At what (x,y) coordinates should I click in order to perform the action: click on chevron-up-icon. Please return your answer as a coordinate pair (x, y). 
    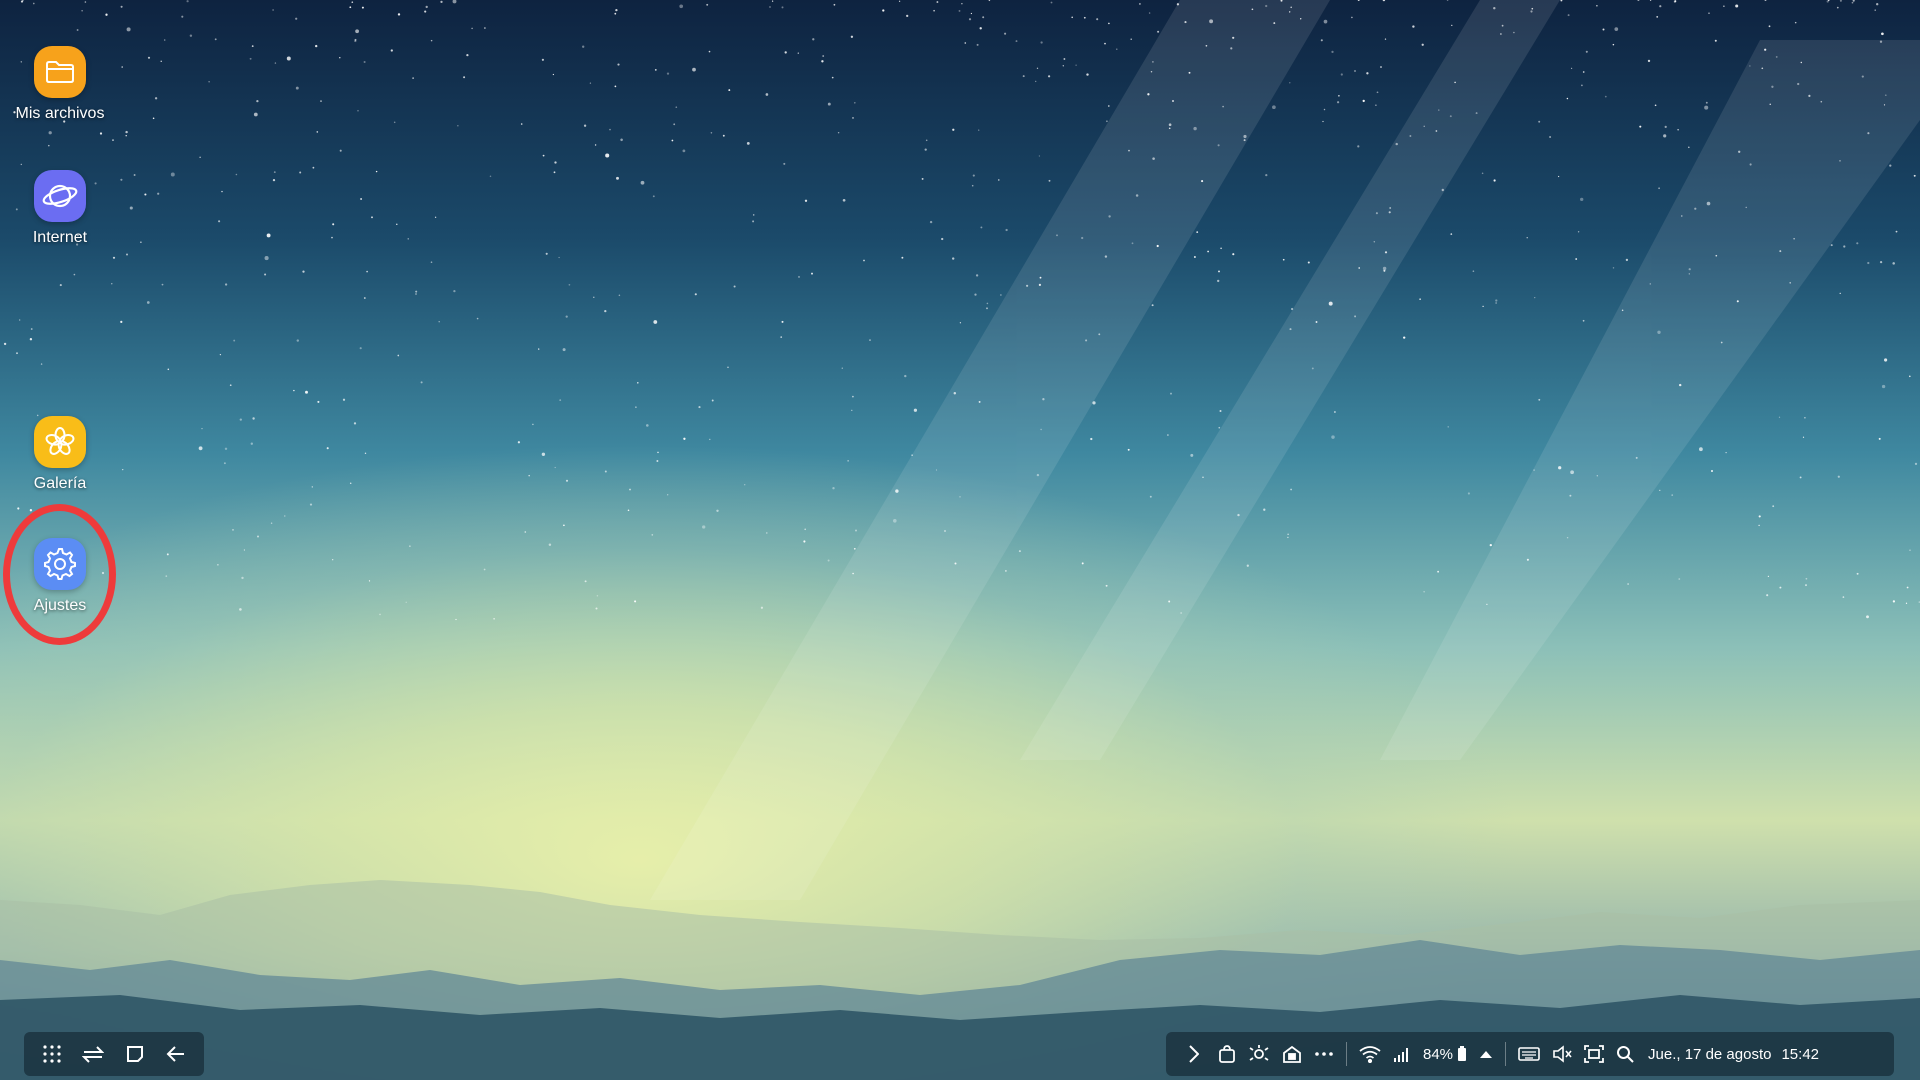
    Looking at the image, I should click on (1486, 1054).